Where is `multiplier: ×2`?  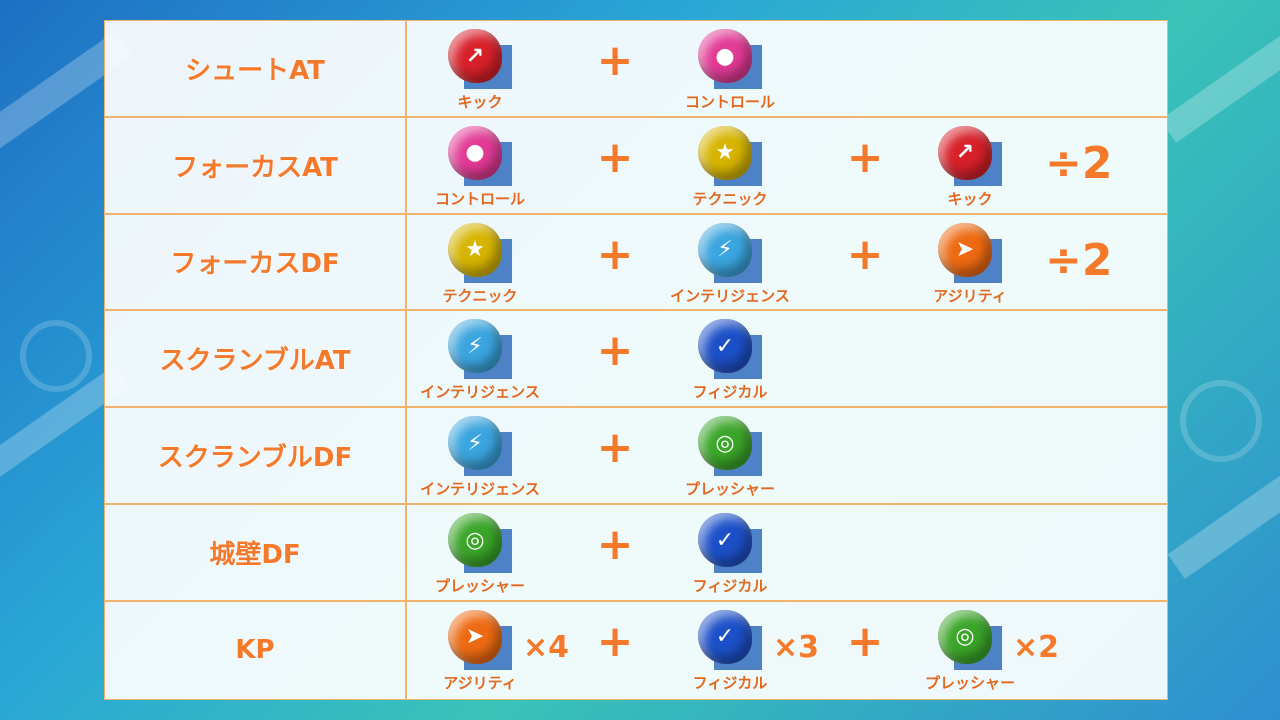 multiplier: ×2 is located at coordinates (1036, 647).